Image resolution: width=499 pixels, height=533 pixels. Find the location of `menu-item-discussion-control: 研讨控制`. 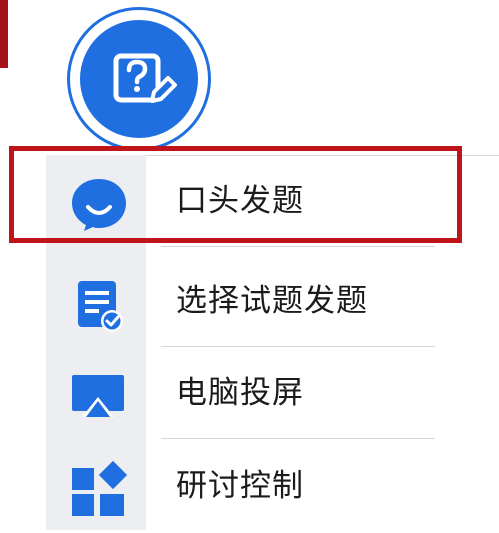

menu-item-discussion-control: 研讨控制 is located at coordinates (246, 486).